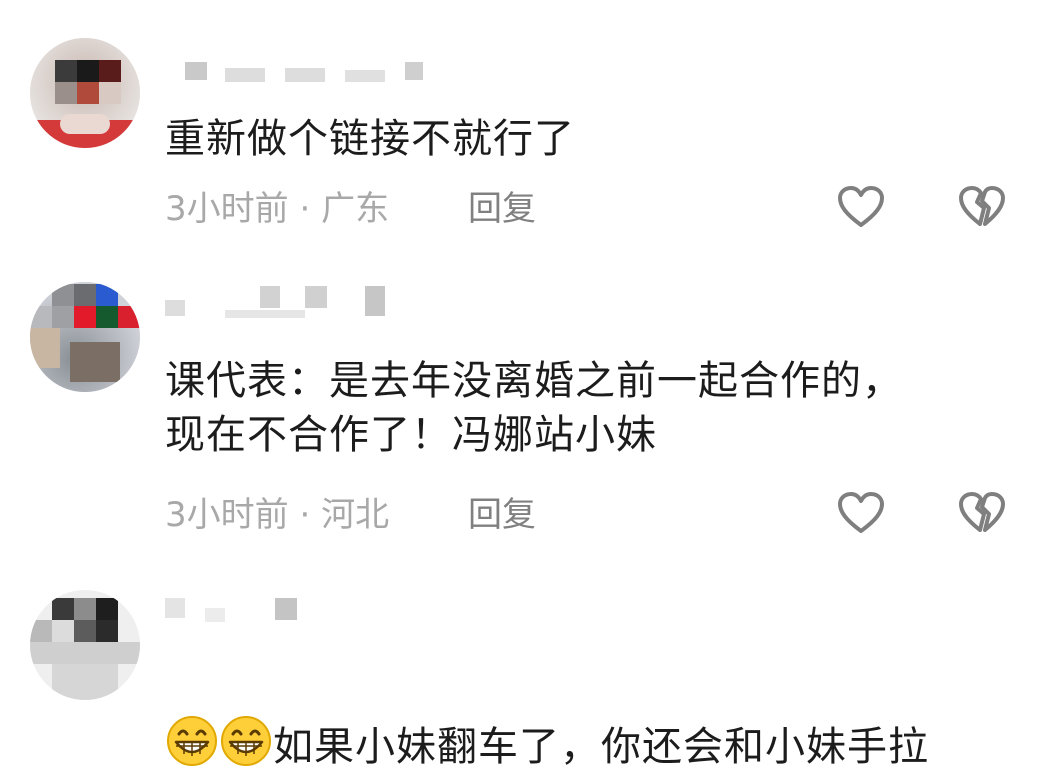 This screenshot has height=774, width=1063. Describe the element at coordinates (534, 408) in the screenshot. I see `comment-text: 课代表：是去年没离婚之前一起合作的， 现在不合作了！冯娜站小妹` at that location.